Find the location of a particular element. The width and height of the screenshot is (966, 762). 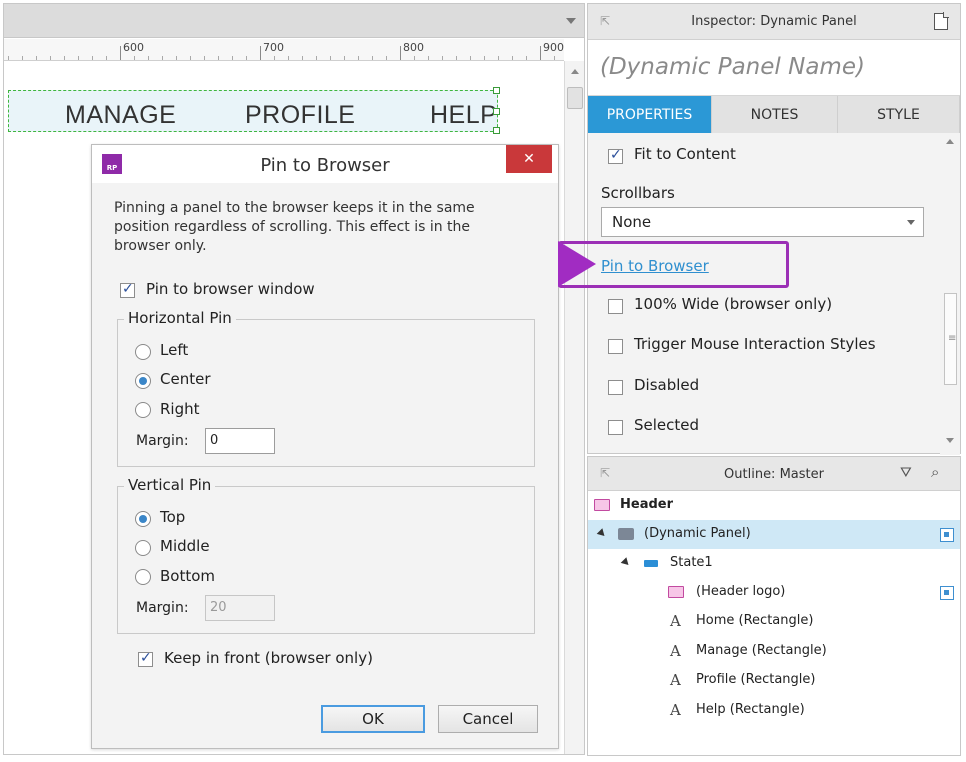

outline-header: ⇱ Outline: Master ⛛ ⌕ is located at coordinates (774, 474).